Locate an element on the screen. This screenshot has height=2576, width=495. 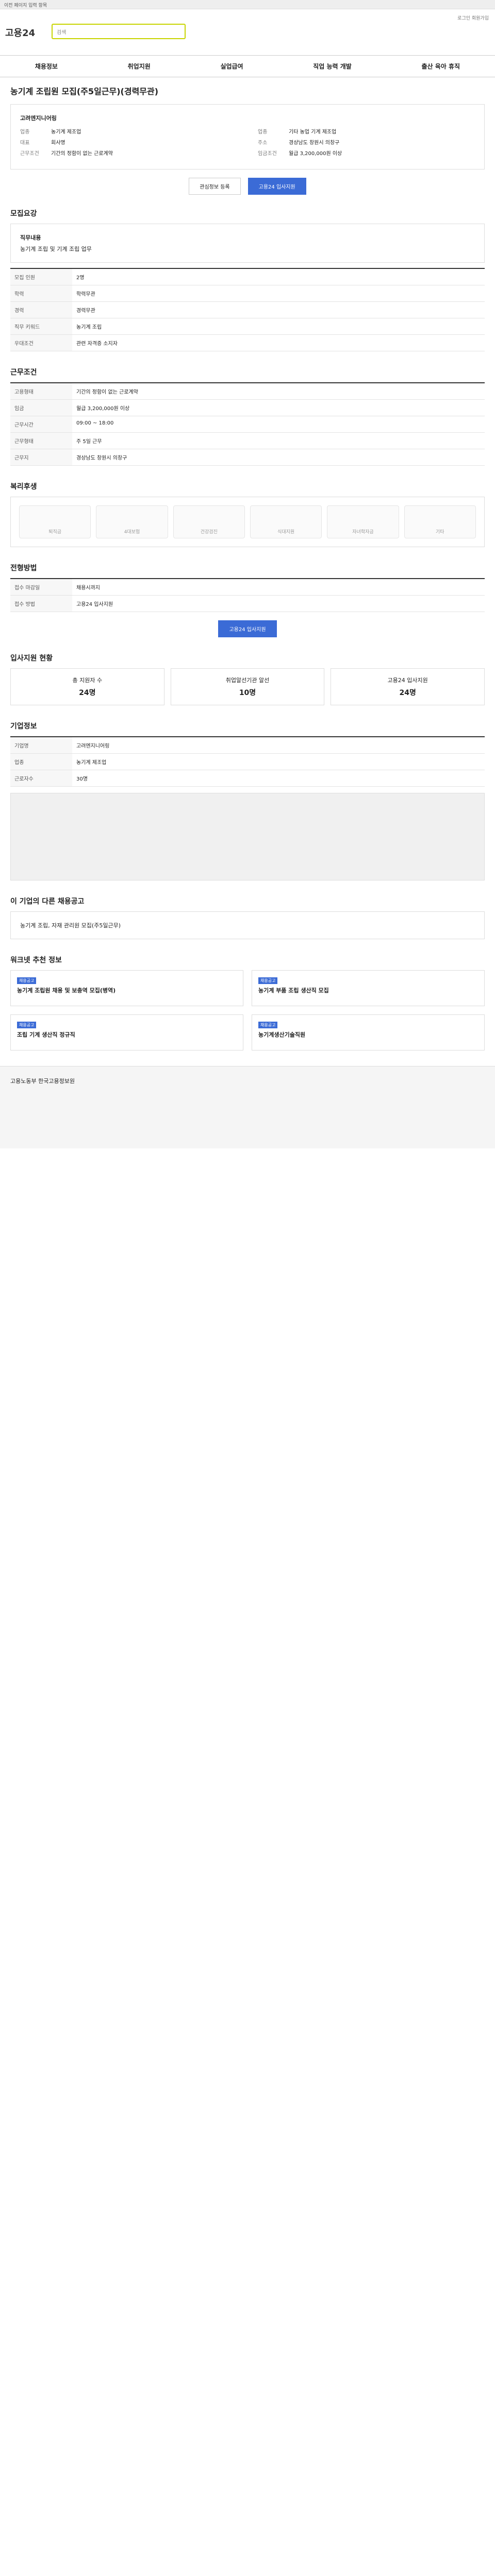
stat-card: 취업알선기관 알선 10명 is located at coordinates (247, 686).